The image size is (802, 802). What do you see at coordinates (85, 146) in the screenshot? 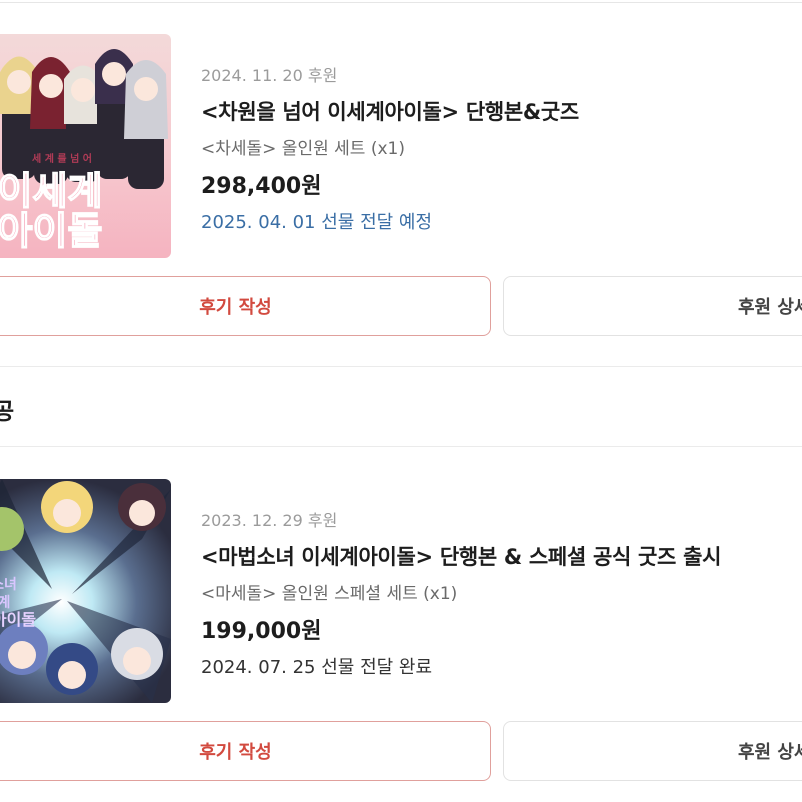
I see `project-cover-image: 세 계 를 넘 어 이세계 아이돌` at bounding box center [85, 146].